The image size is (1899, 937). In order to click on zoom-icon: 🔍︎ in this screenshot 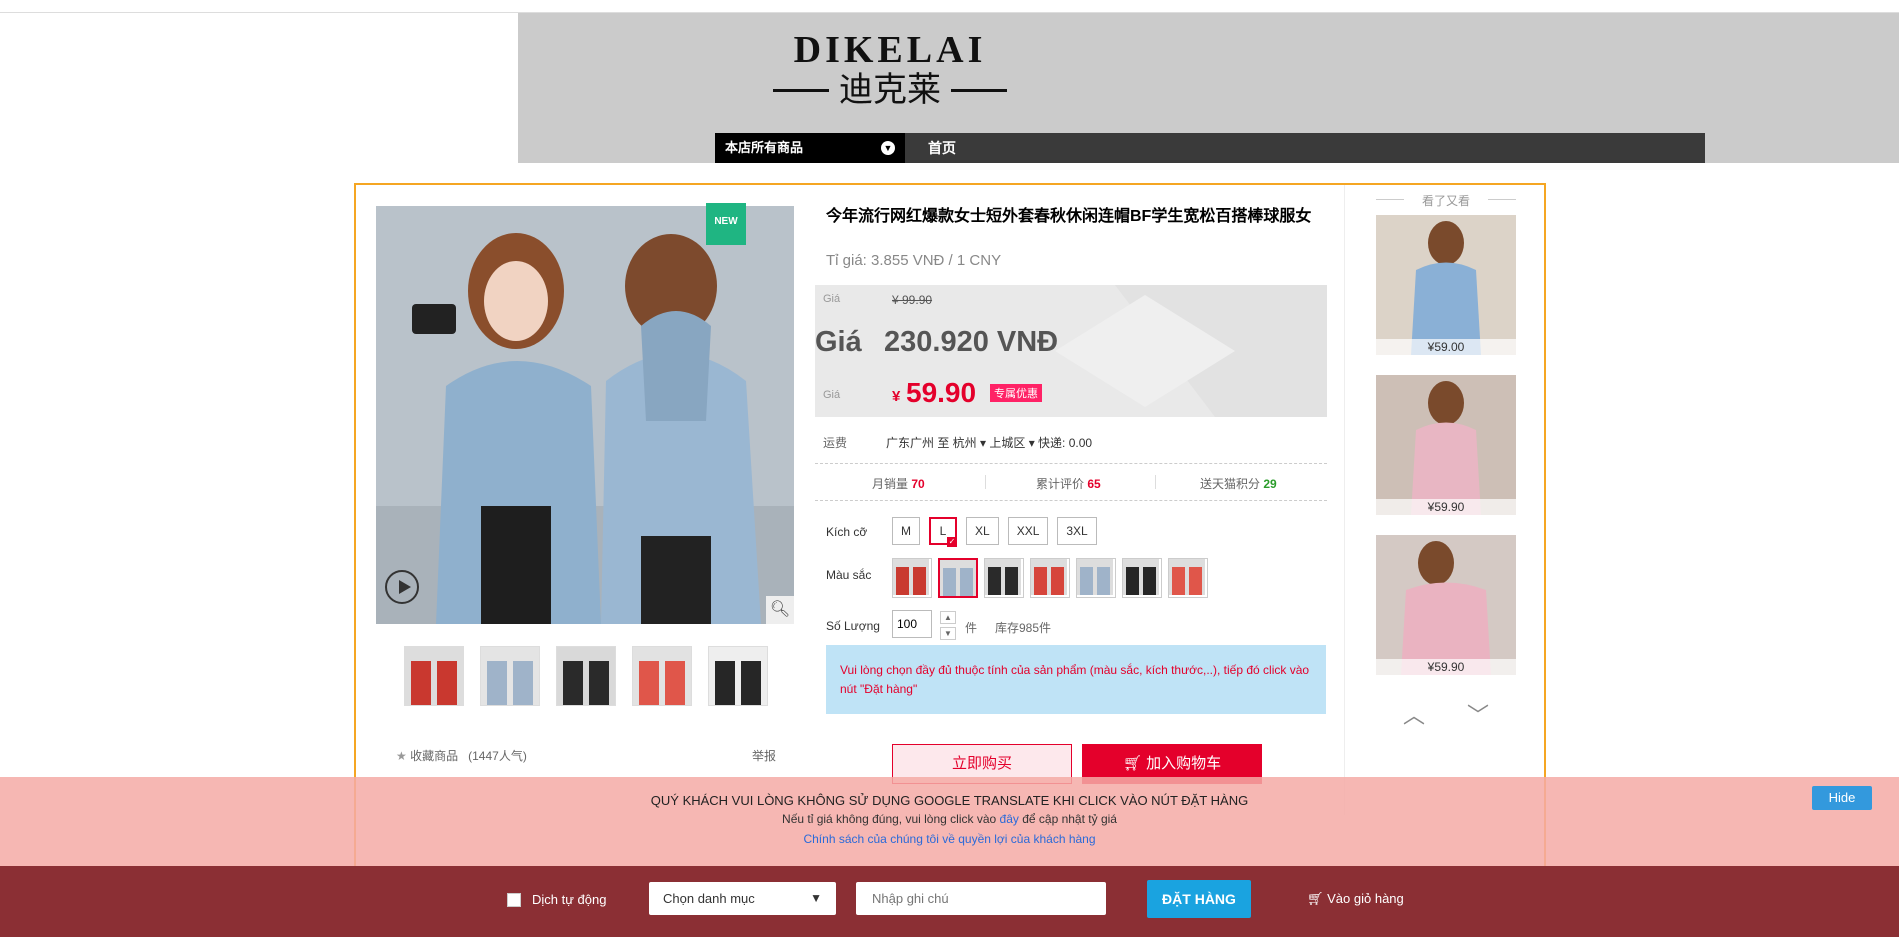, I will do `click(780, 610)`.